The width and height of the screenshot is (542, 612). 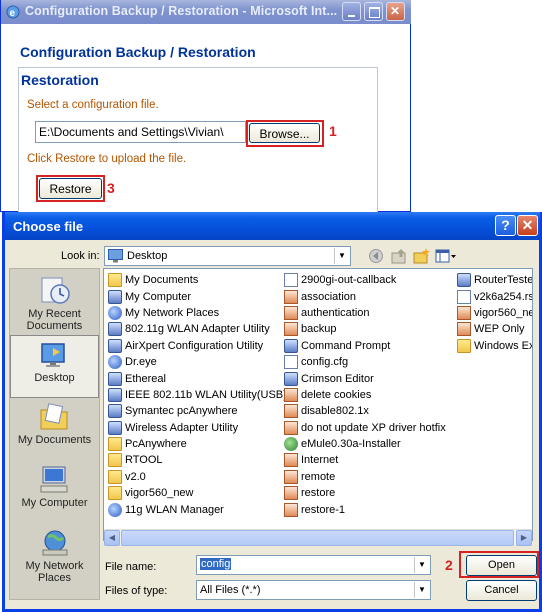 What do you see at coordinates (197, 411) in the screenshot?
I see `list-item: Symantec pcAnywhere` at bounding box center [197, 411].